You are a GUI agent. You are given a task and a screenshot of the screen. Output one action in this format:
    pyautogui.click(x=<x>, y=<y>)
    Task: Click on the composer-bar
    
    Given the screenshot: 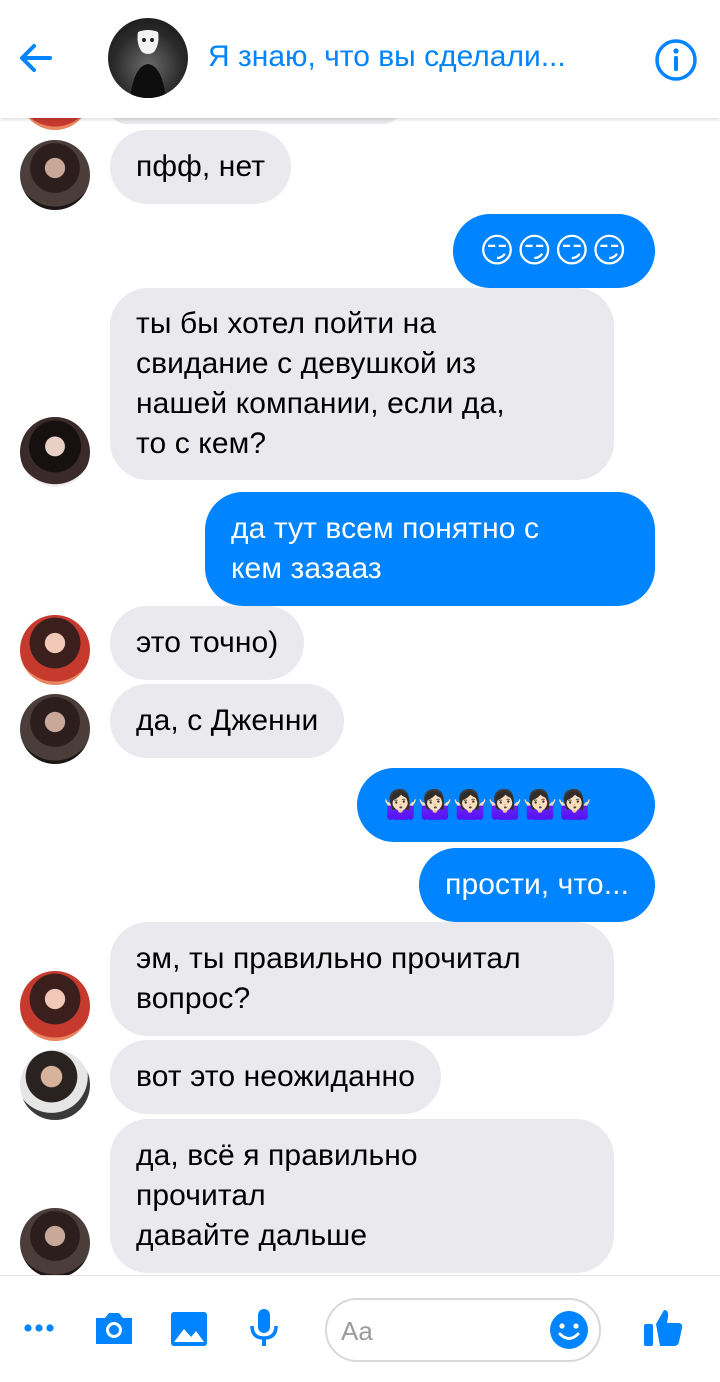 What is the action you would take?
    pyautogui.click(x=360, y=1328)
    